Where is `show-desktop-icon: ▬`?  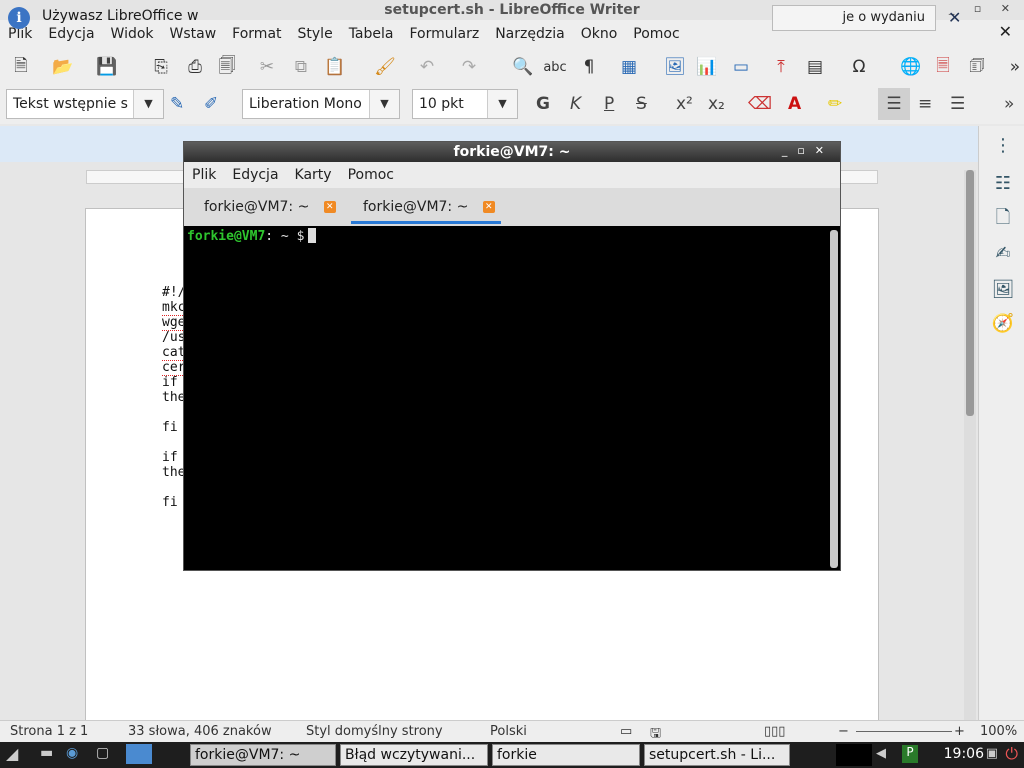 show-desktop-icon: ▬ is located at coordinates (46, 753).